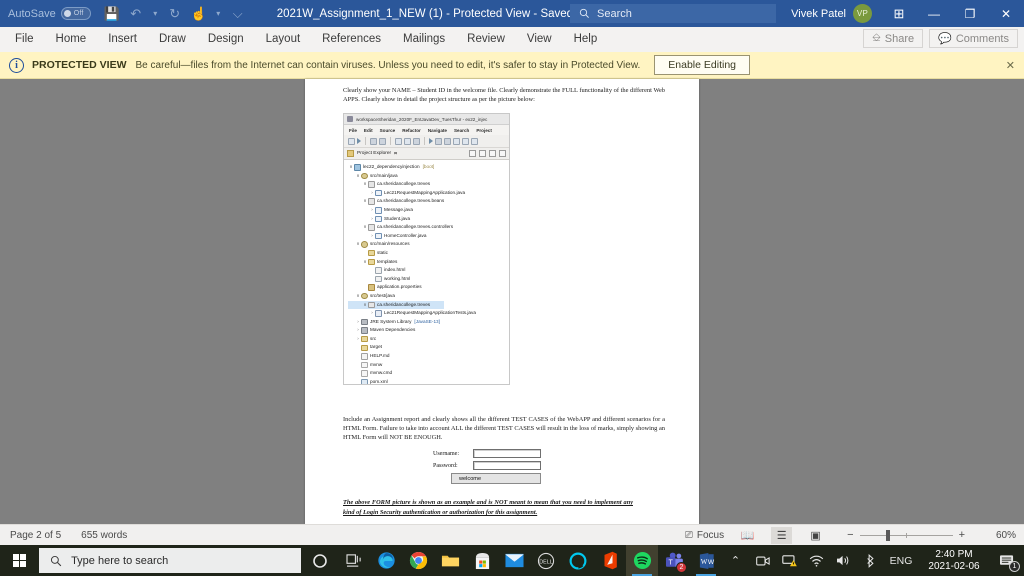 The width and height of the screenshot is (1024, 576). I want to click on eclipse-menu-file: File, so click(353, 130).